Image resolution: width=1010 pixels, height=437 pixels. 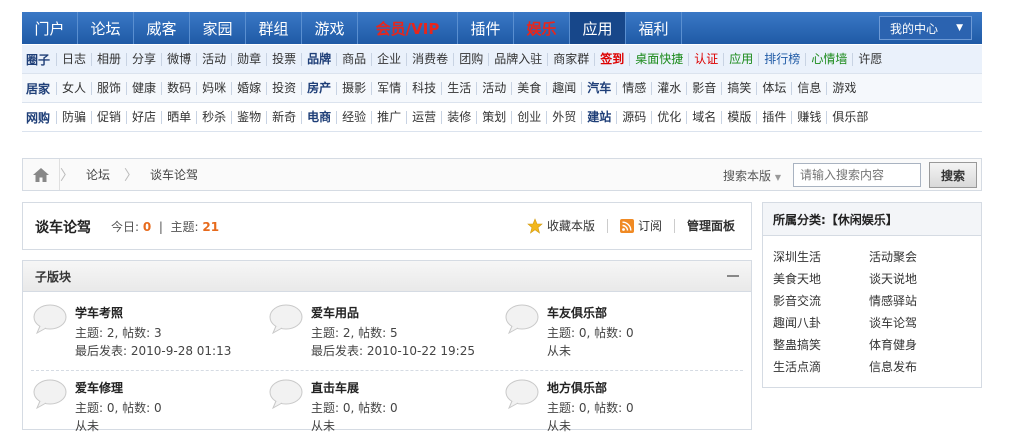 What do you see at coordinates (178, 59) in the screenshot?
I see `subnav-link: 微博` at bounding box center [178, 59].